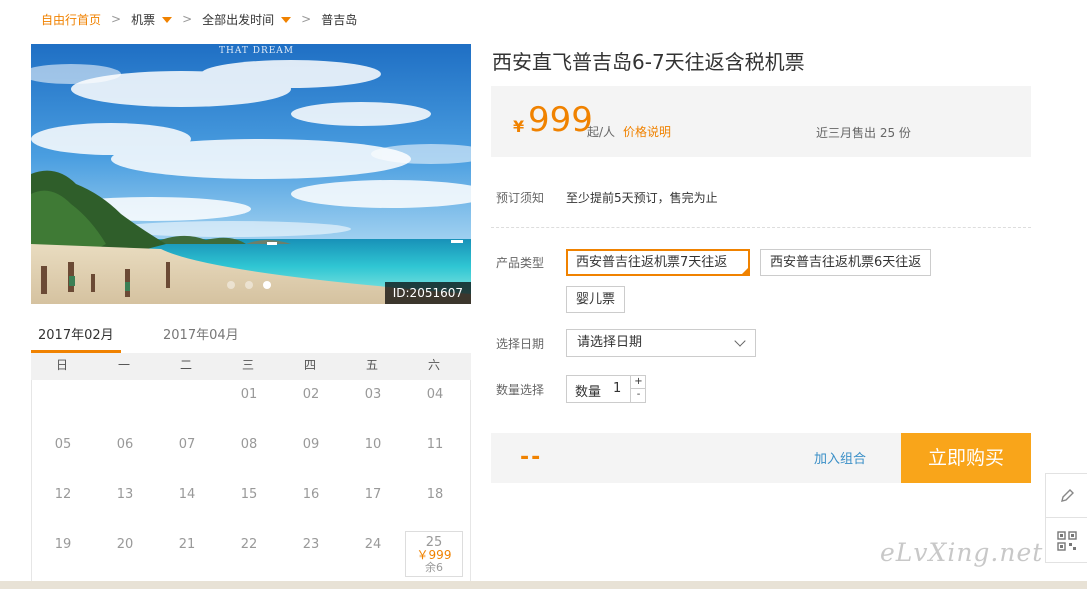  I want to click on tab-month-apr: 2017年04月, so click(201, 333).